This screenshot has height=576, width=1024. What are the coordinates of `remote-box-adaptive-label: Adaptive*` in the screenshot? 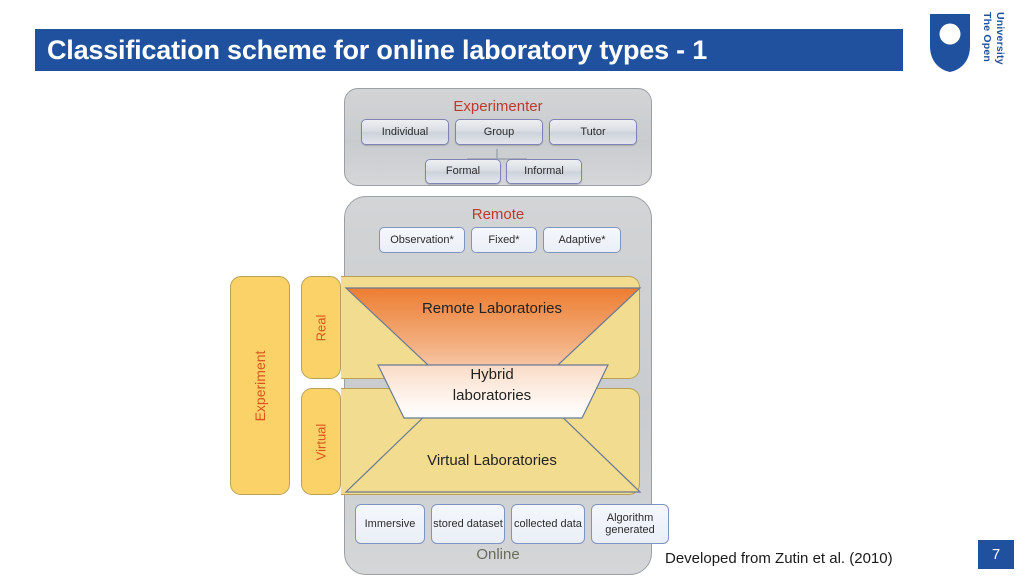 It's located at (582, 239).